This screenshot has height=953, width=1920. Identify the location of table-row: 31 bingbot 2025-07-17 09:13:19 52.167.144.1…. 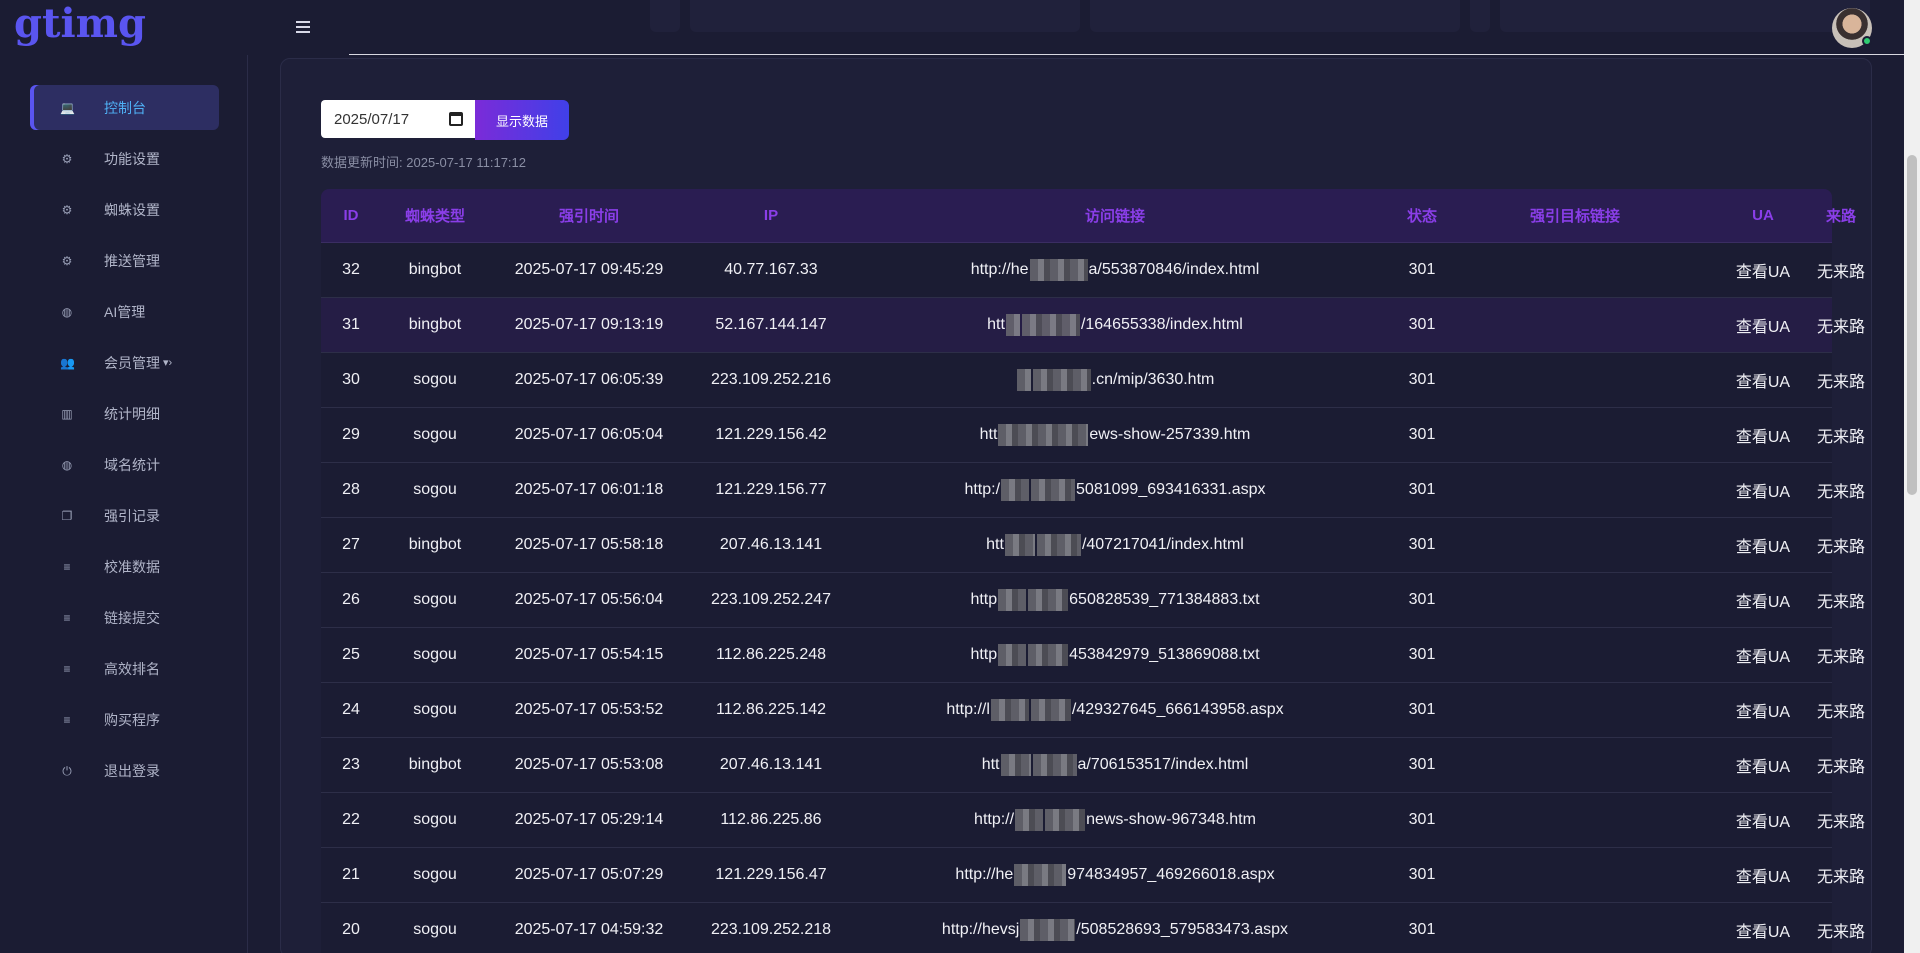
(1093, 325).